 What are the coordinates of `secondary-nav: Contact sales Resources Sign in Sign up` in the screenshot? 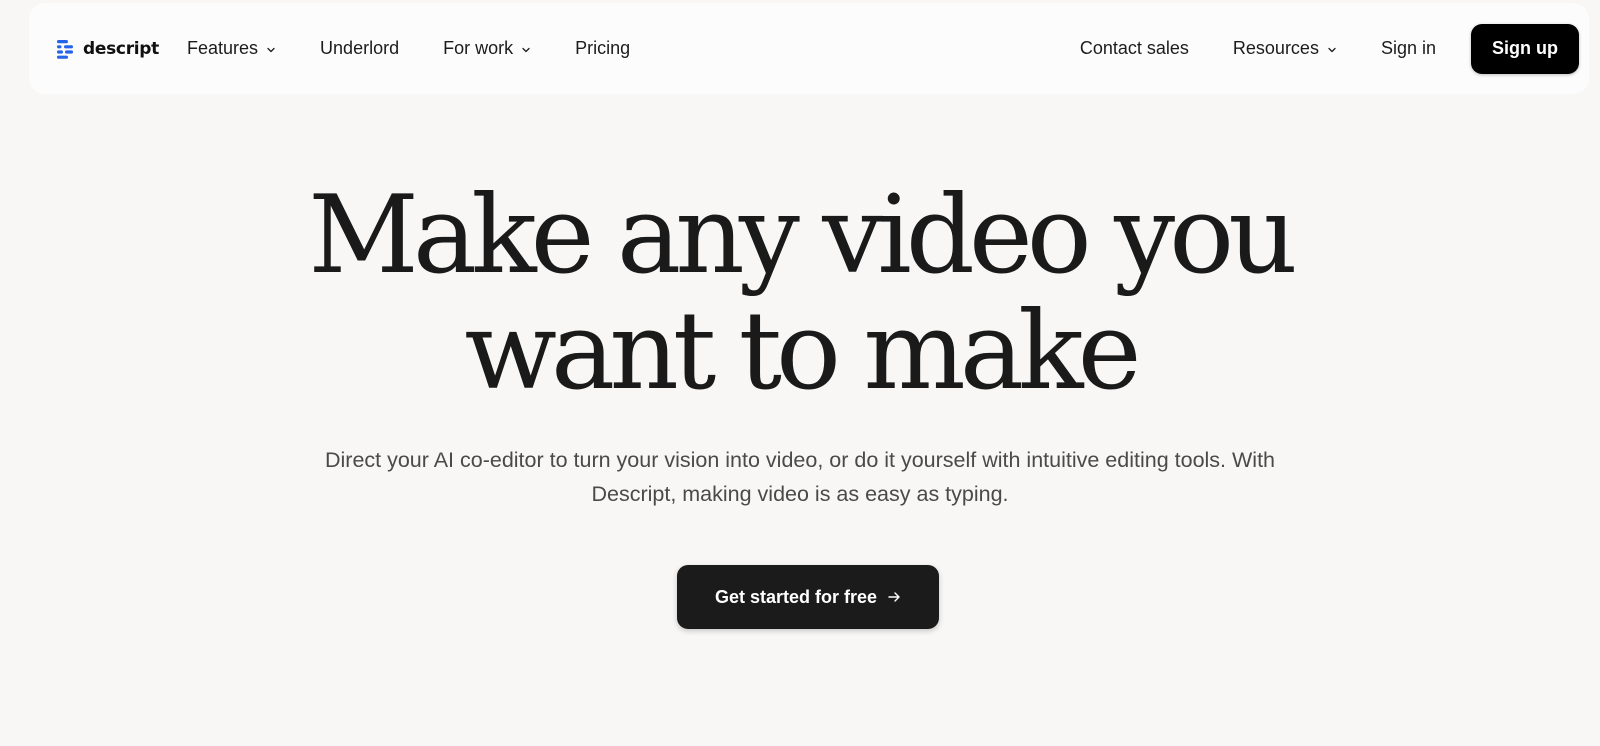 It's located at (1307, 48).